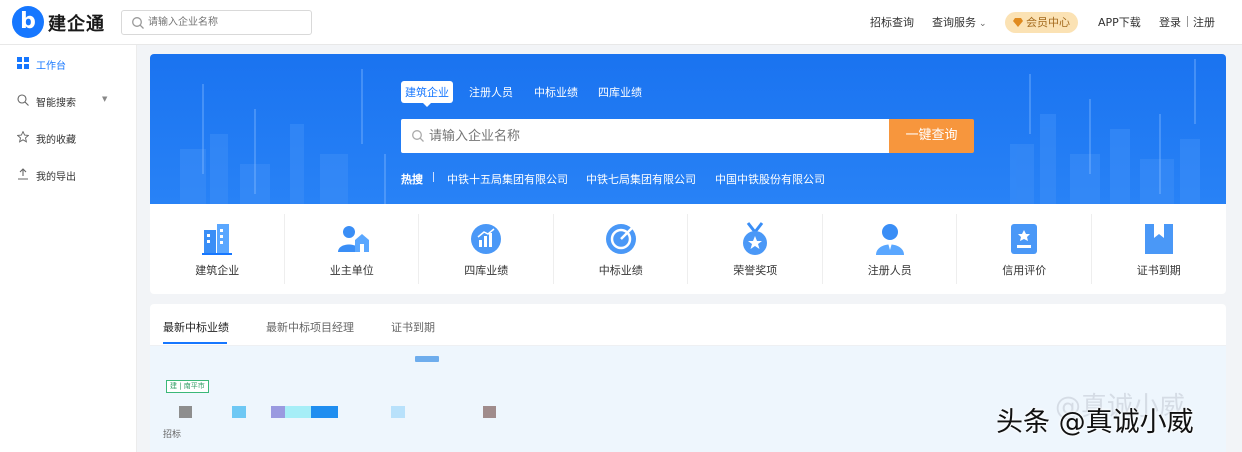  I want to click on category-construction-company: 建筑企业, so click(217, 249).